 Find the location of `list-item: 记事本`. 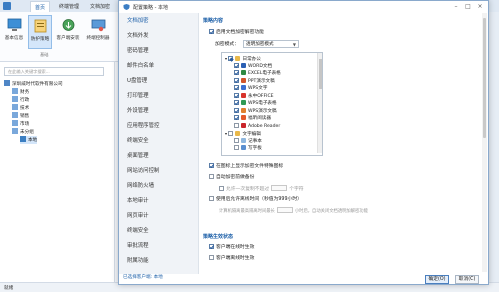

list-item: 记事本 is located at coordinates (248, 141).